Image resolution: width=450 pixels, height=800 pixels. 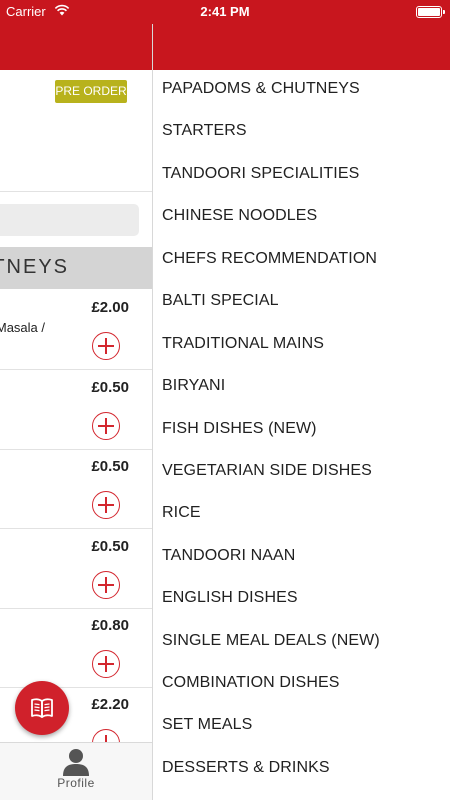 What do you see at coordinates (260, 174) in the screenshot?
I see `category-item: TANDOORI SPECIALITIES` at bounding box center [260, 174].